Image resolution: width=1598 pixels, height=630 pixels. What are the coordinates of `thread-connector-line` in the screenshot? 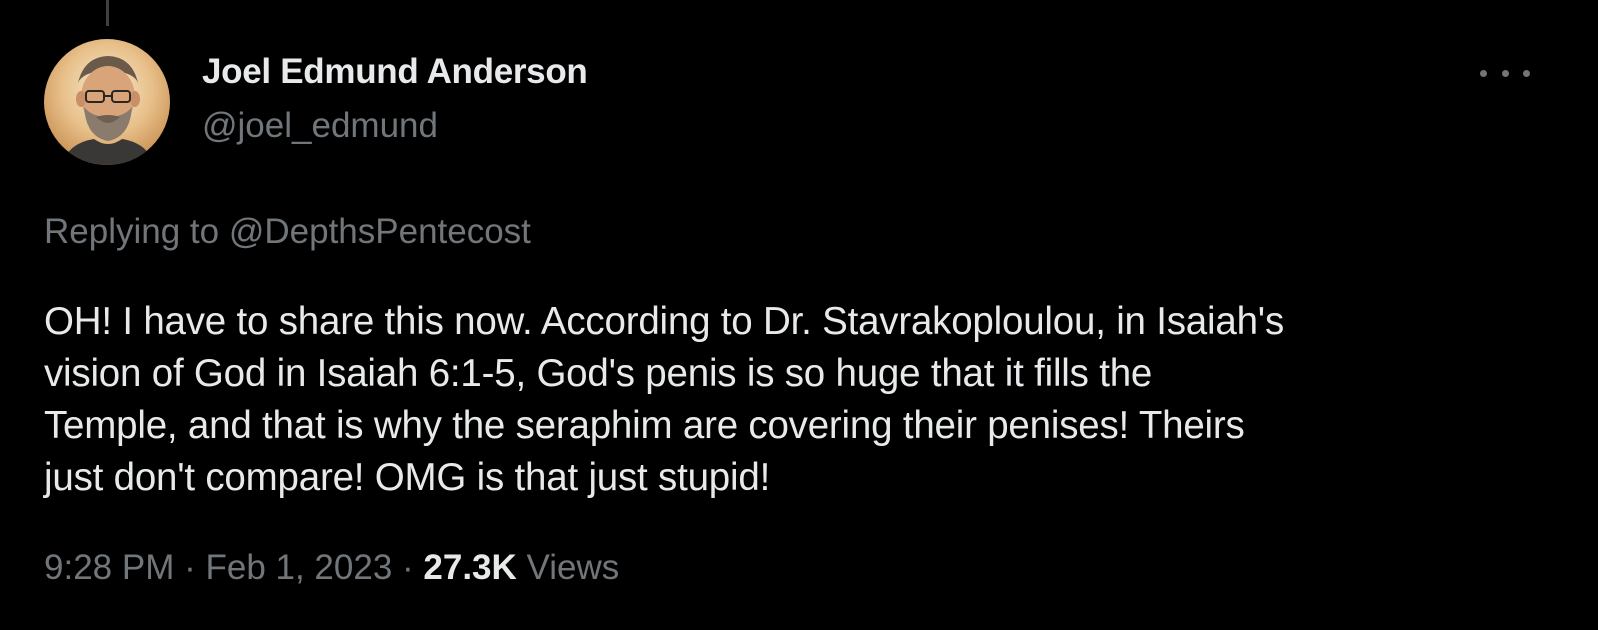 It's located at (107, 13).